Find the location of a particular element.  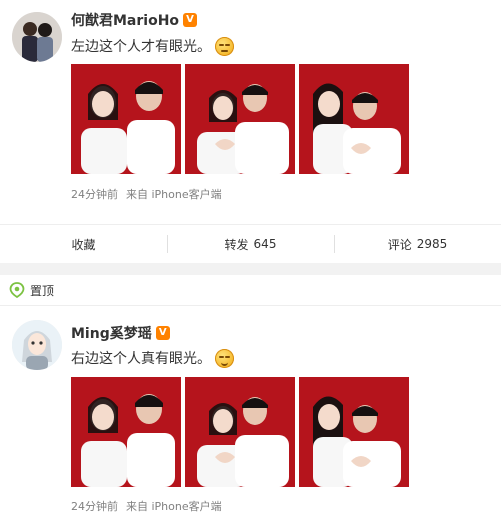

author-name: 何猷君MarioHo is located at coordinates (125, 20).